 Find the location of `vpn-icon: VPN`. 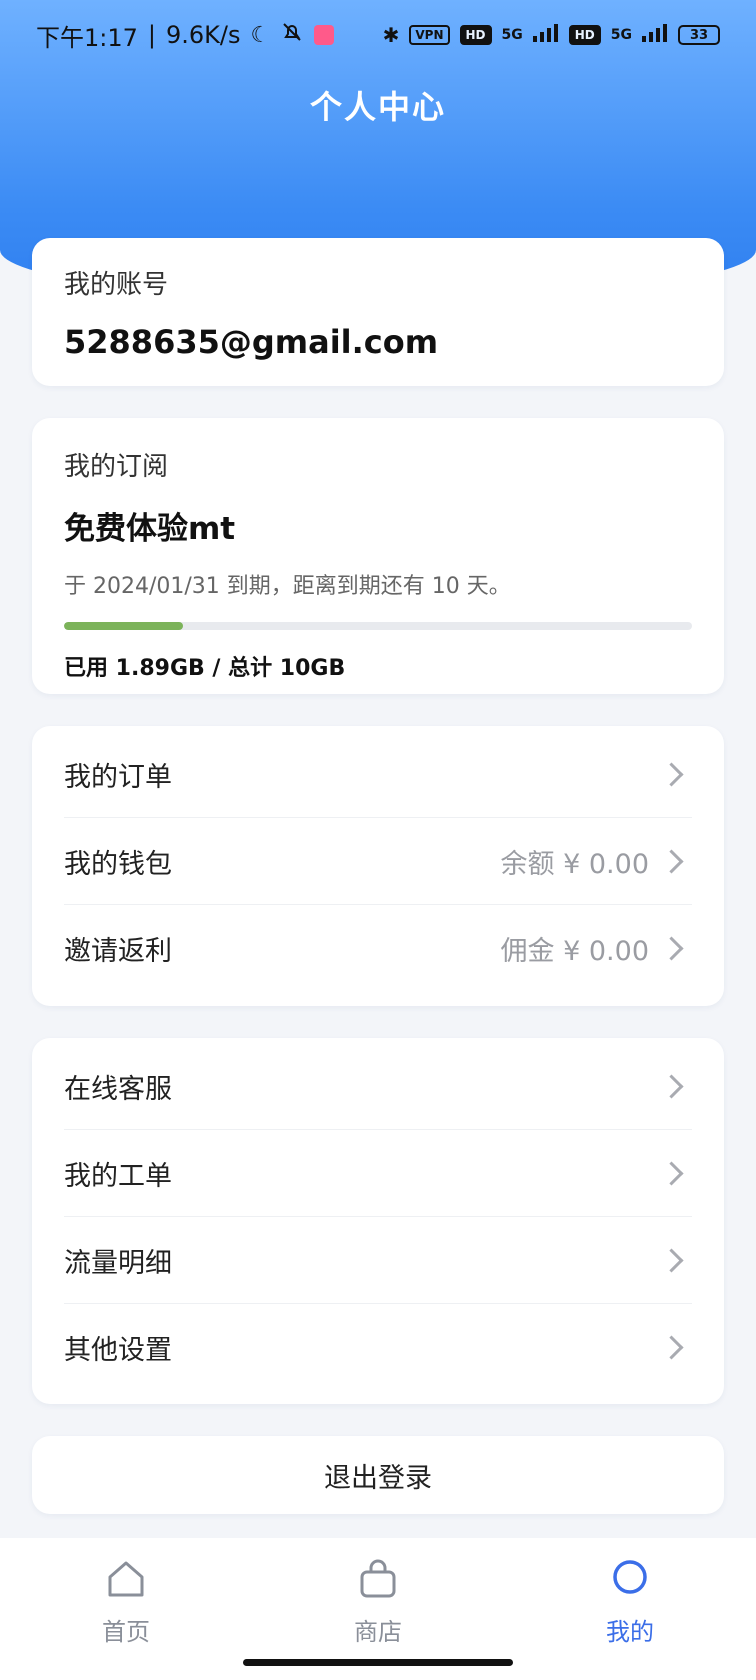

vpn-icon: VPN is located at coordinates (429, 35).